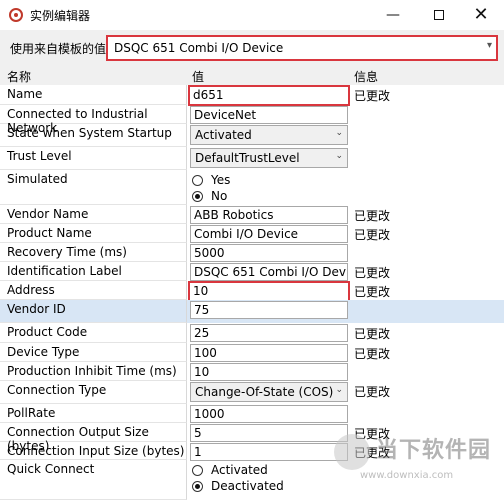  Describe the element at coordinates (93, 252) in the screenshot. I see `property-name: Recovery Time (ms)` at that location.